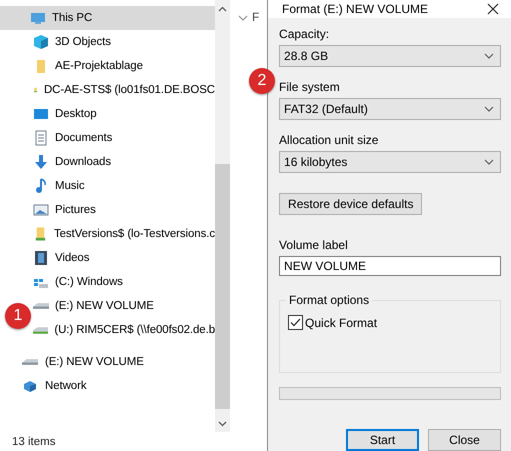 This screenshot has height=451, width=511. I want to click on nav-item: Pictures, so click(124, 210).